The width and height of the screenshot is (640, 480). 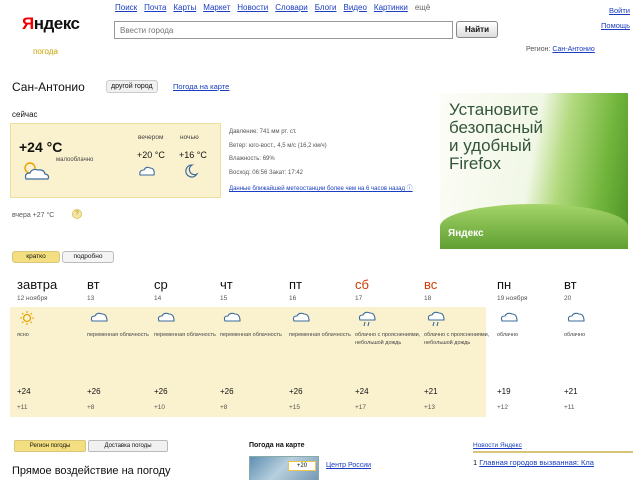 What do you see at coordinates (226, 284) in the screenshot?
I see `day-name: чт` at bounding box center [226, 284].